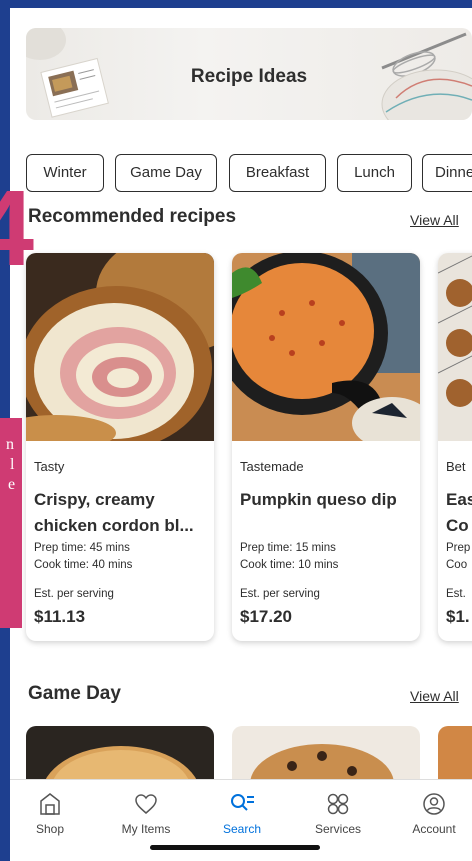 The image size is (472, 861). Describe the element at coordinates (12, 484) in the screenshot. I see `overlay-text-line-3: e` at that location.